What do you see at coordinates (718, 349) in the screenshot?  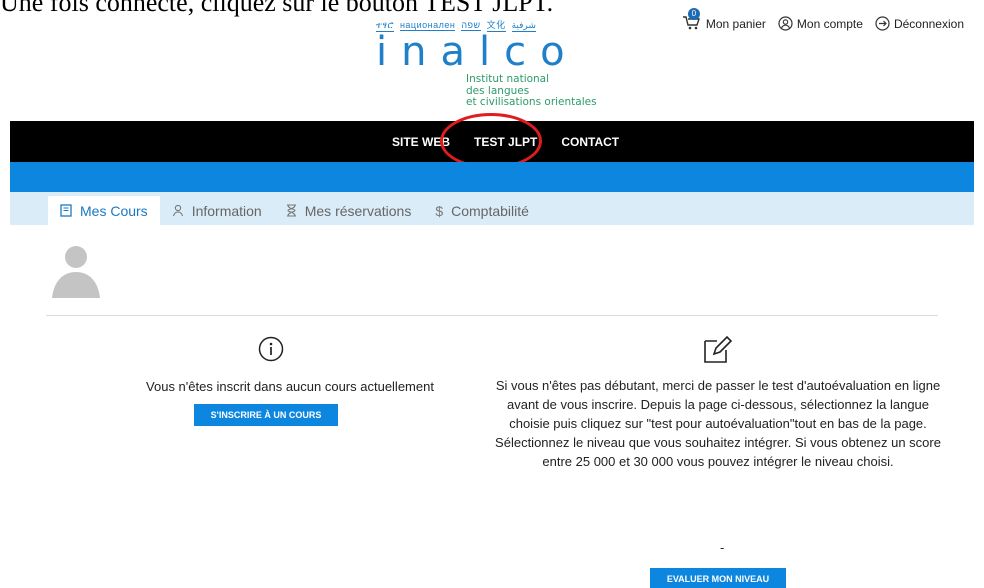 I see `edit-icon` at bounding box center [718, 349].